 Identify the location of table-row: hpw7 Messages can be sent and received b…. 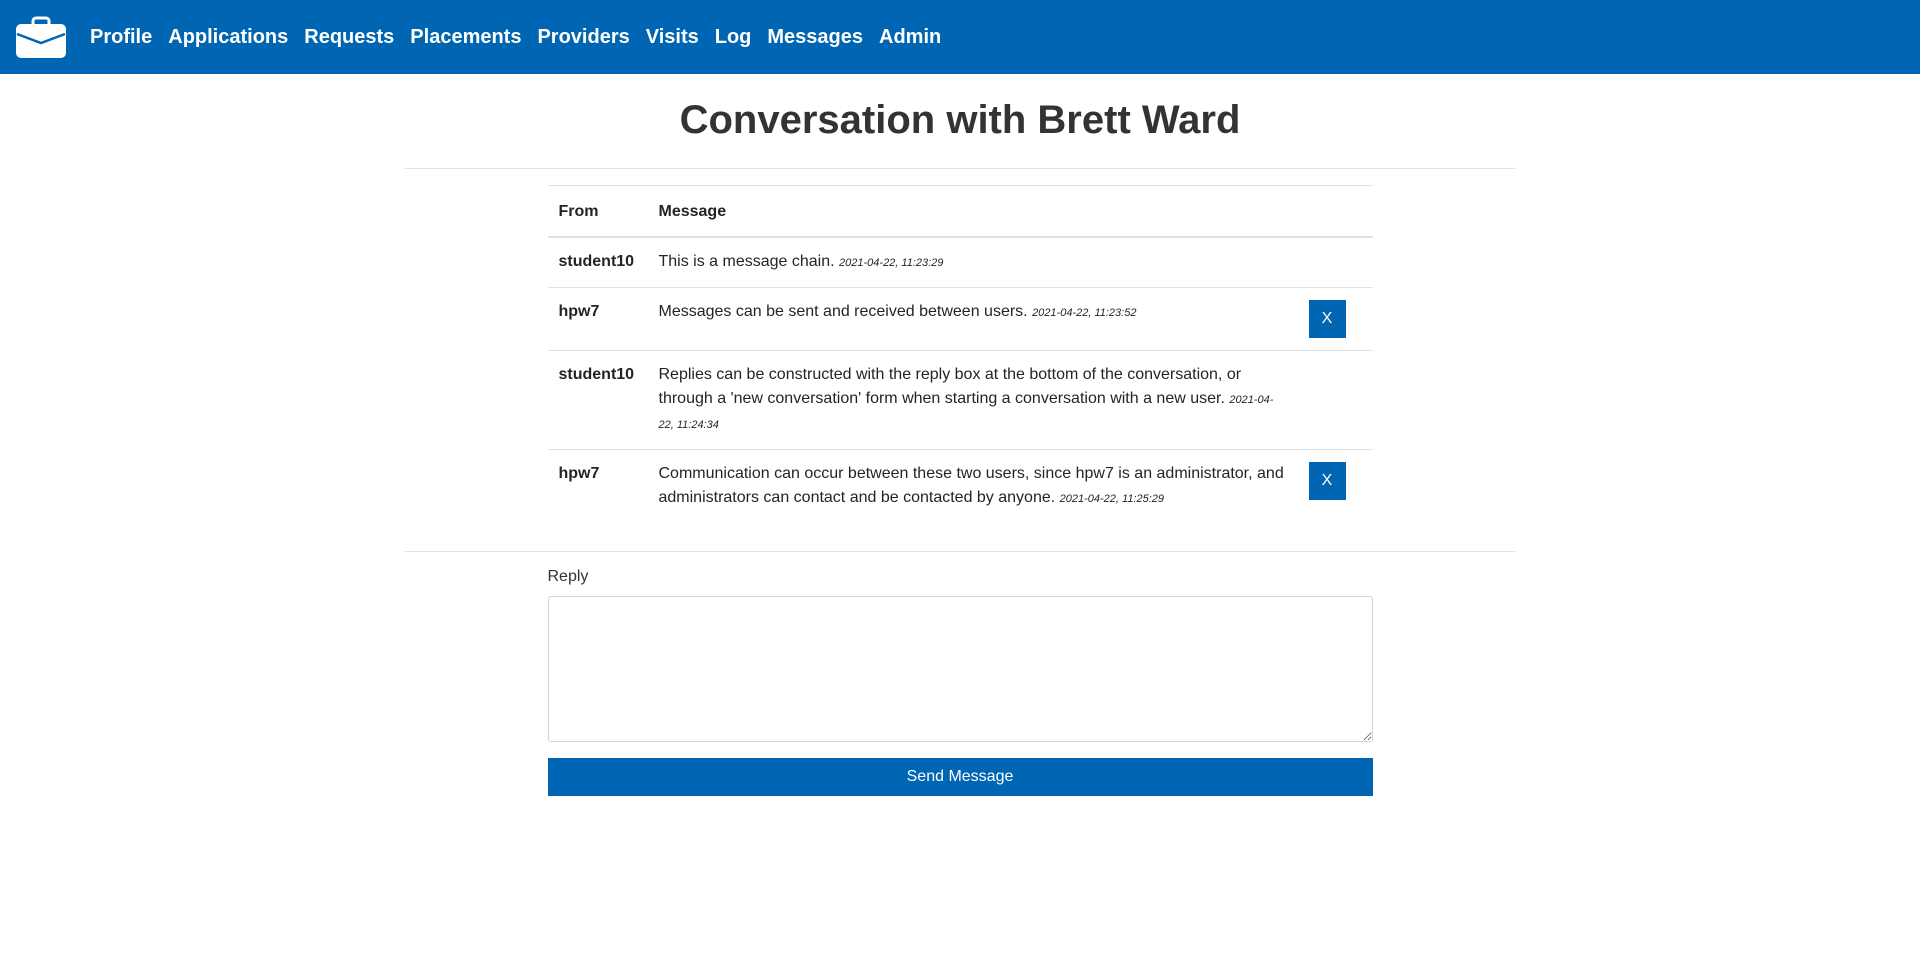
(960, 319).